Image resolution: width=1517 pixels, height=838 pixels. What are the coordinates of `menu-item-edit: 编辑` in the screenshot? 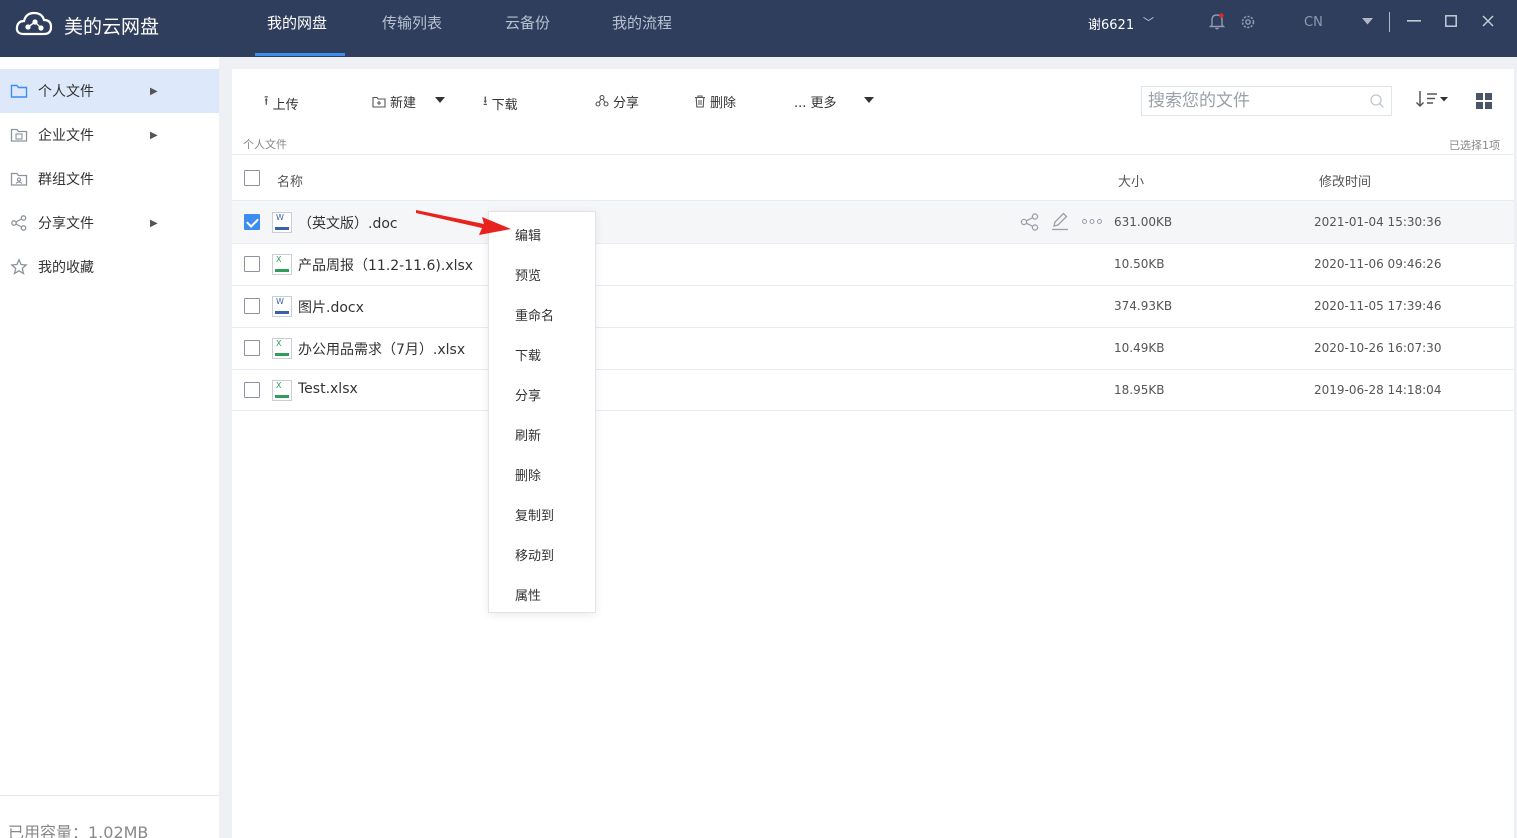 It's located at (528, 234).